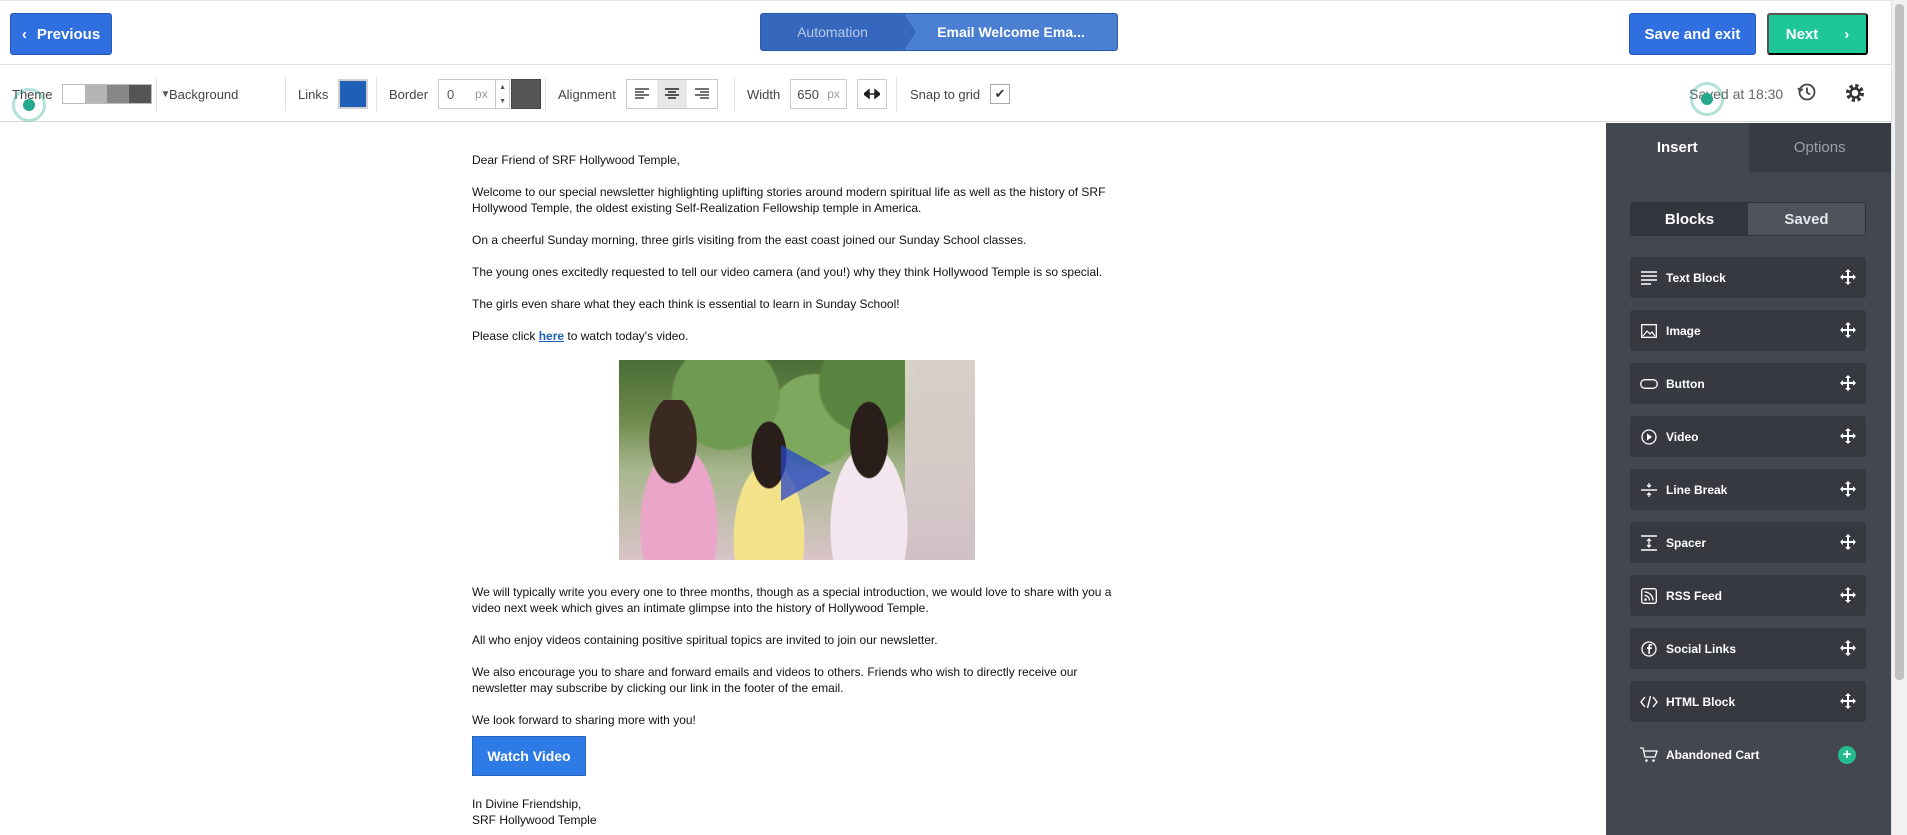 This screenshot has width=1907, height=835. Describe the element at coordinates (1748, 277) in the screenshot. I see `block-text: Text Block` at that location.